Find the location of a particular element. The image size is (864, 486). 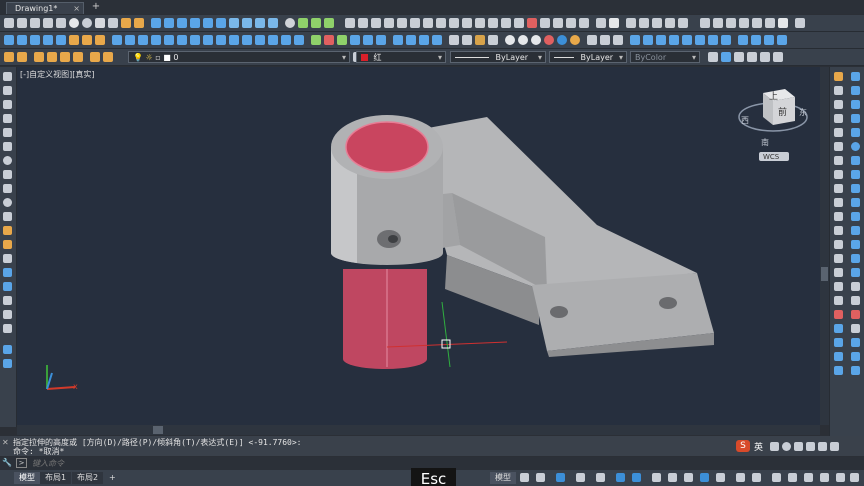

snap-perpendicular-icon is located at coordinates (855, 188).